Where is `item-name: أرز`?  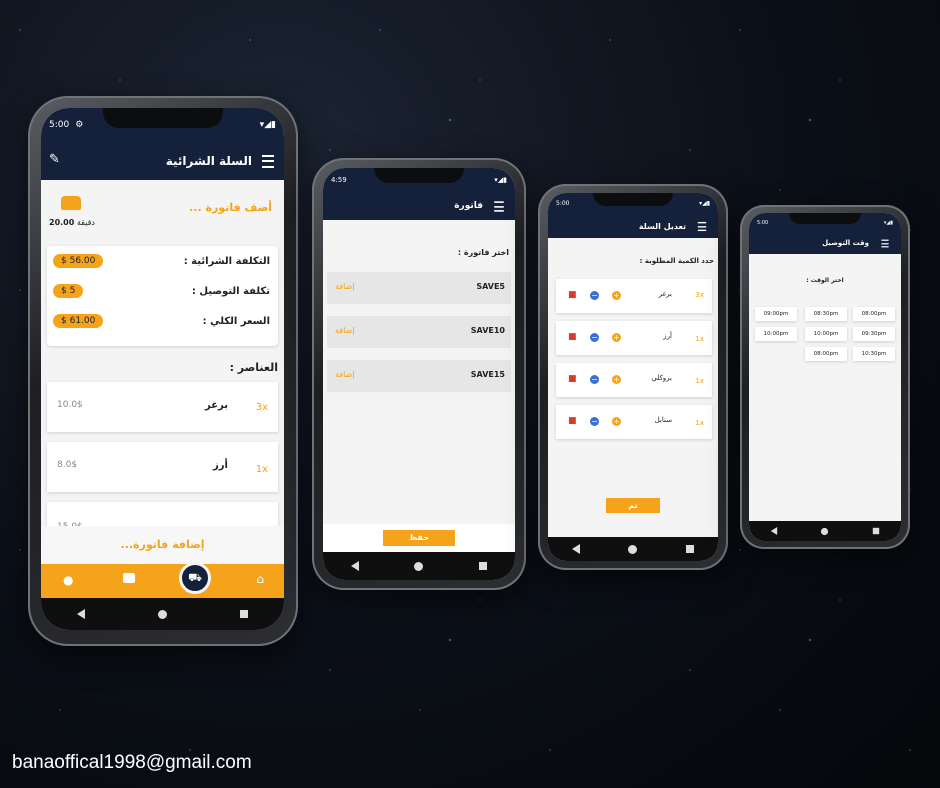 item-name: أرز is located at coordinates (667, 336).